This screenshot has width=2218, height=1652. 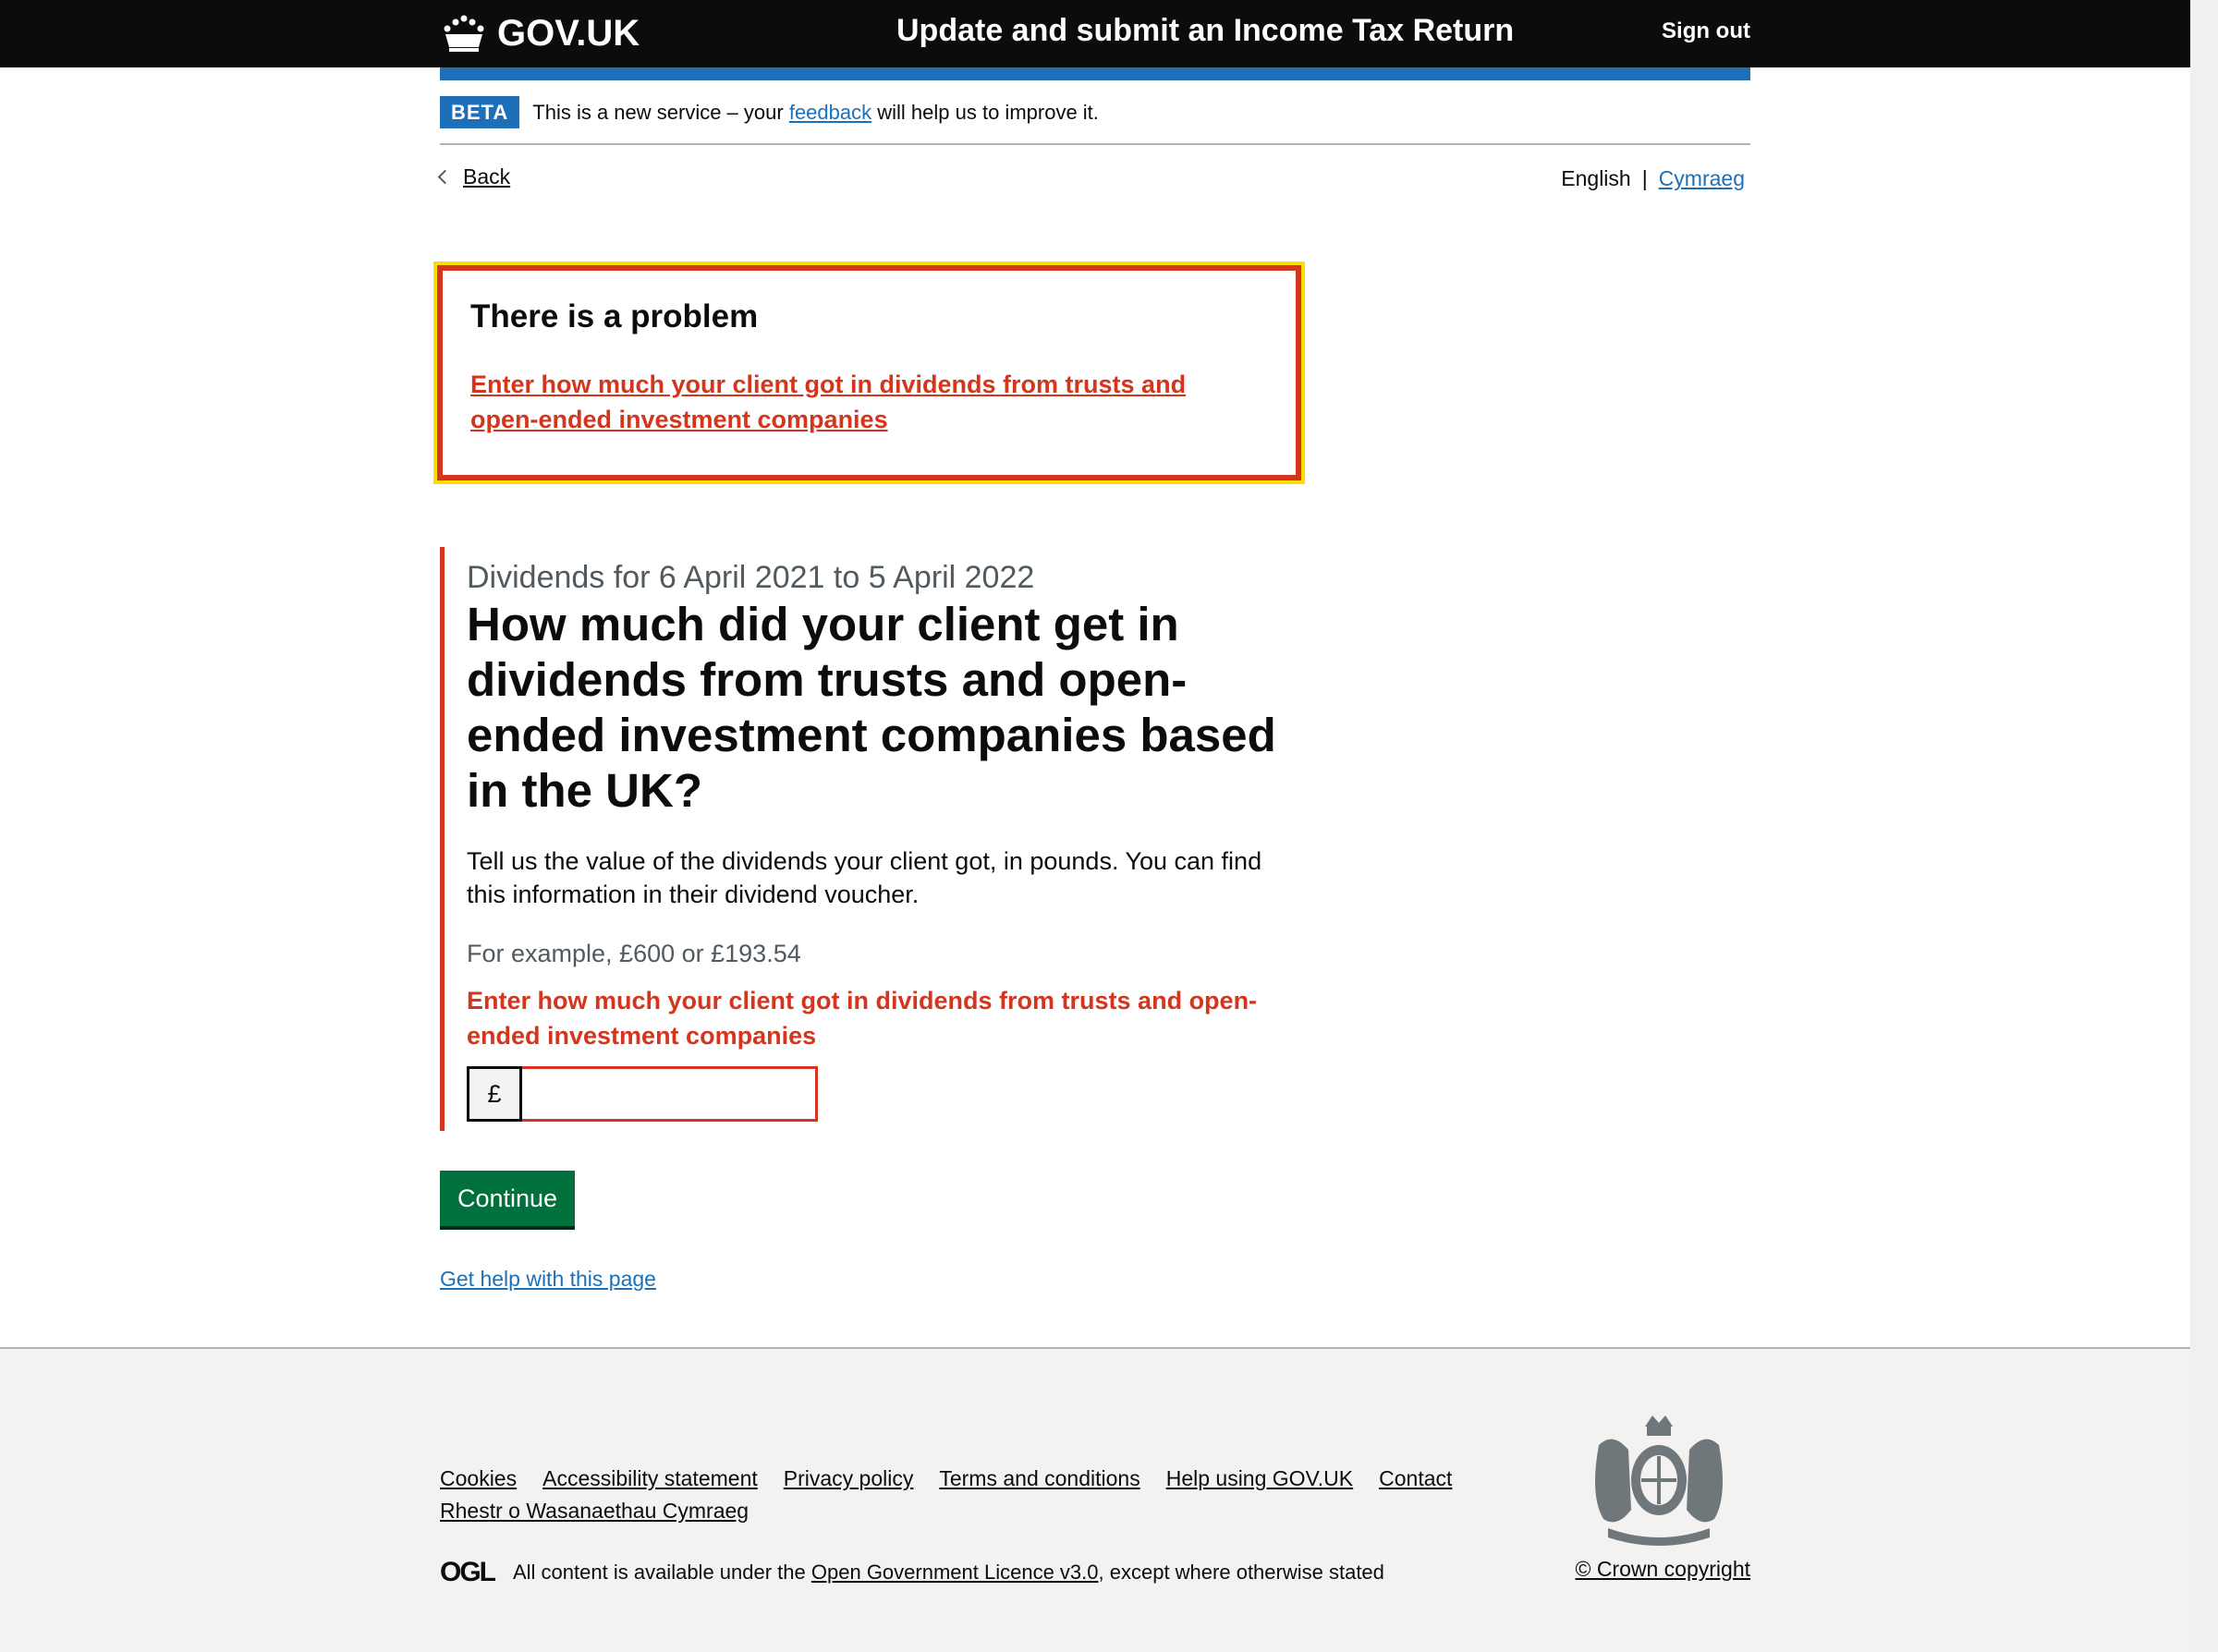 What do you see at coordinates (1241, 1572) in the screenshot?
I see `licence-text-after: , except where otherwise stated` at bounding box center [1241, 1572].